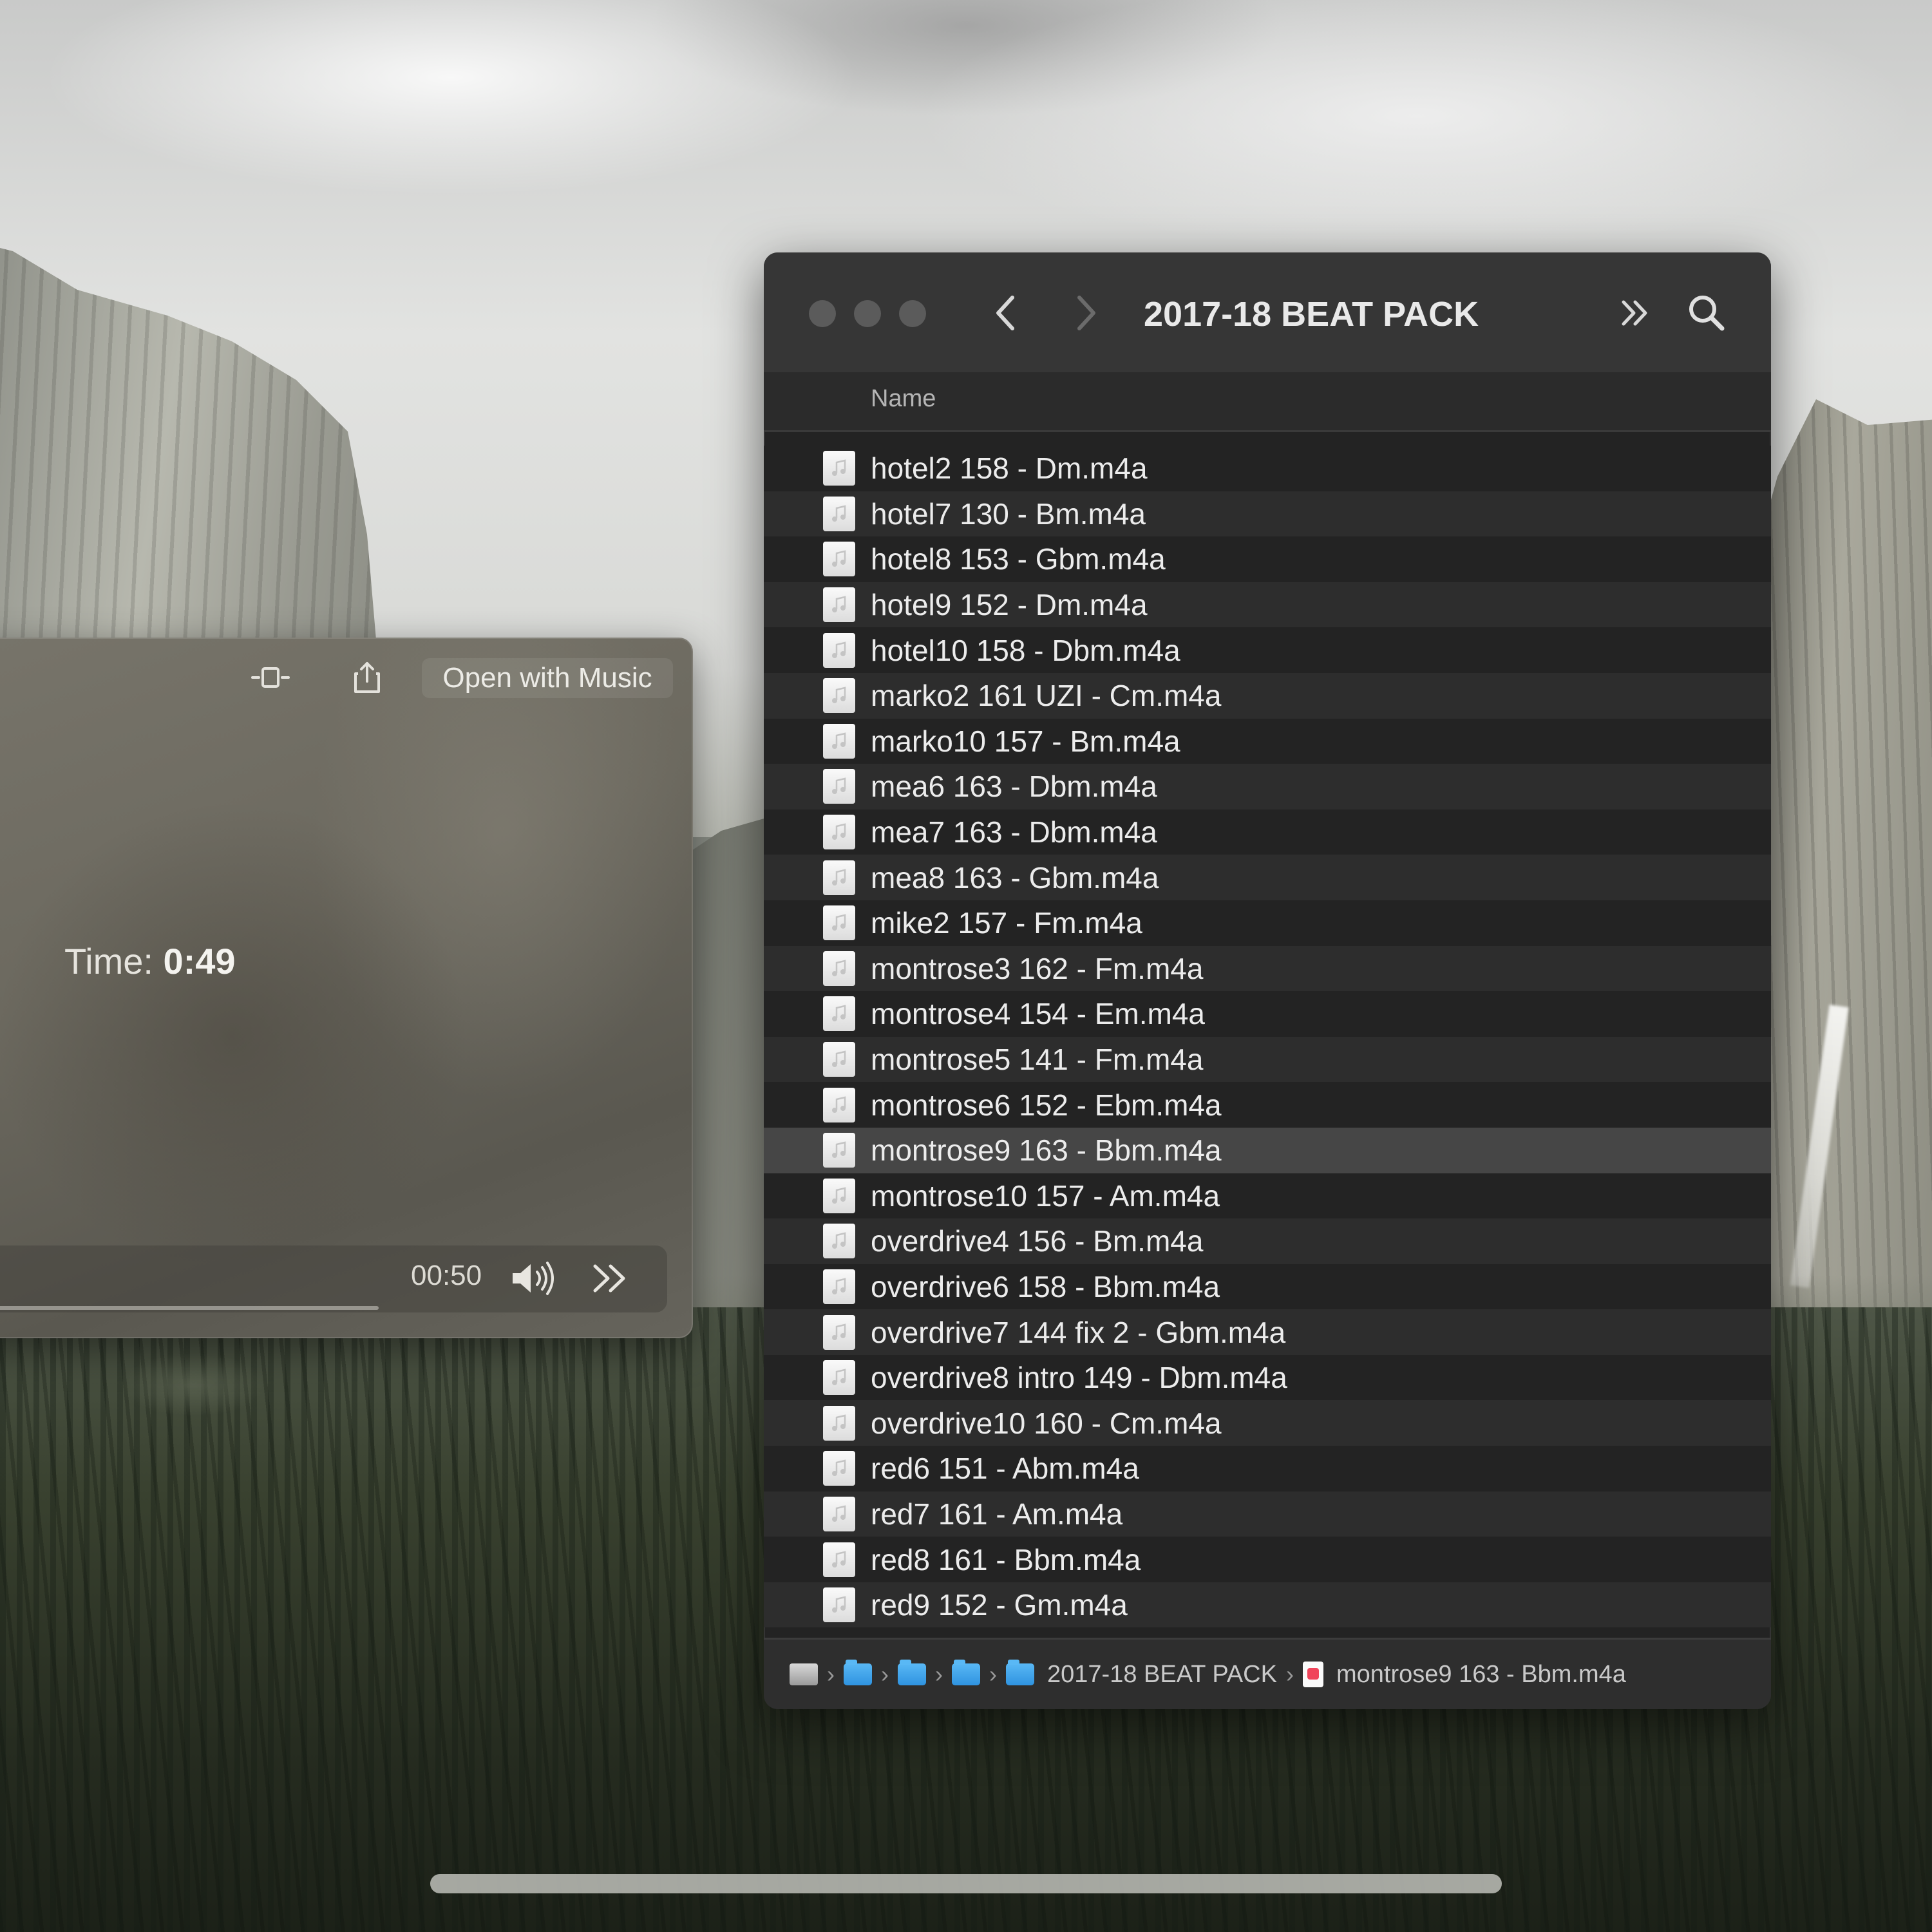 The image size is (1932, 1932). What do you see at coordinates (1267, 1560) in the screenshot?
I see `file-row: red8 161 - Bbm.m4a` at bounding box center [1267, 1560].